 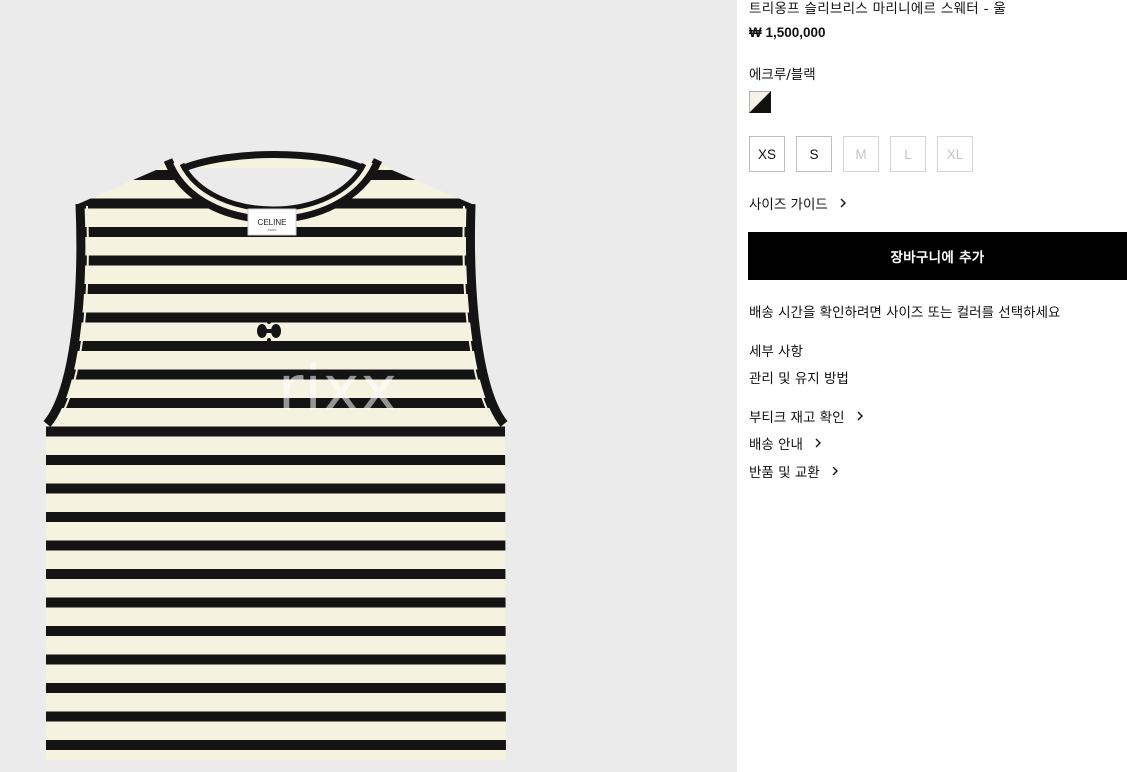 I want to click on shipping-info-label: 배송 안내, so click(x=776, y=445).